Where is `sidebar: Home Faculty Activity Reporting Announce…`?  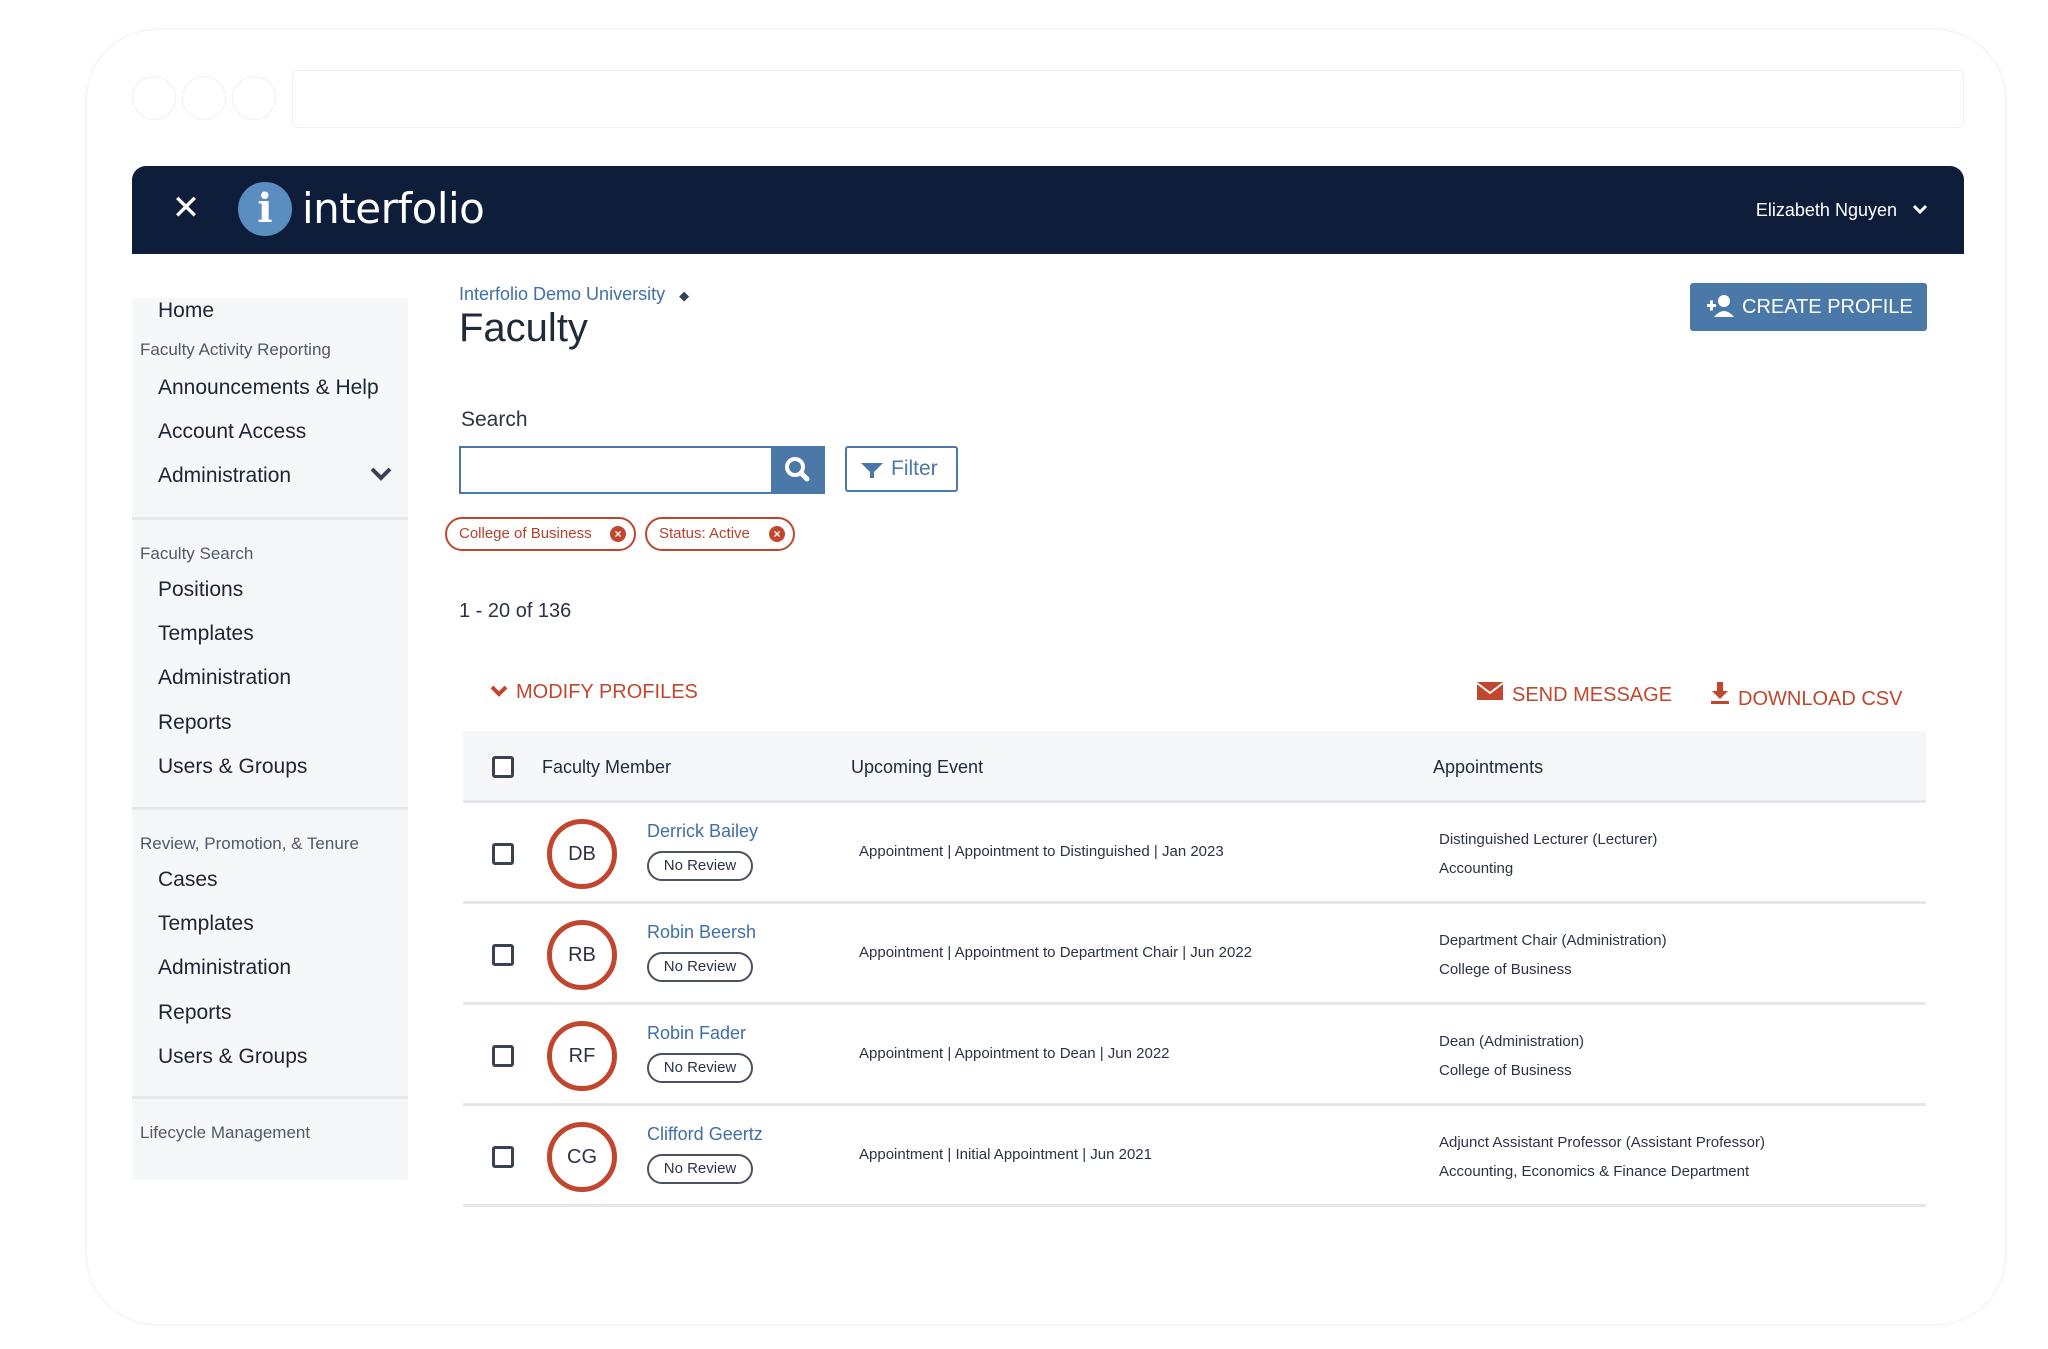
sidebar: Home Faculty Activity Reporting Announce… is located at coordinates (270, 739).